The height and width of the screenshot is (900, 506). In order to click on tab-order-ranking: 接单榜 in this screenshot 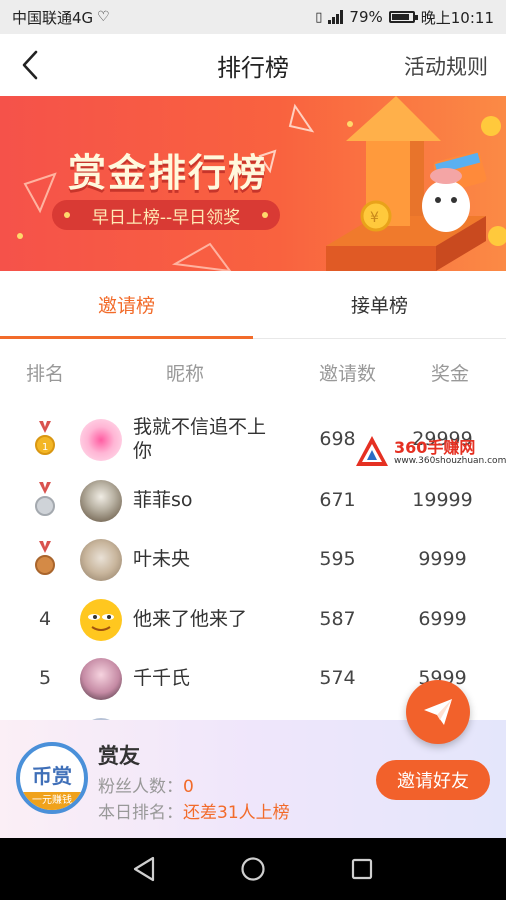, I will do `click(379, 304)`.